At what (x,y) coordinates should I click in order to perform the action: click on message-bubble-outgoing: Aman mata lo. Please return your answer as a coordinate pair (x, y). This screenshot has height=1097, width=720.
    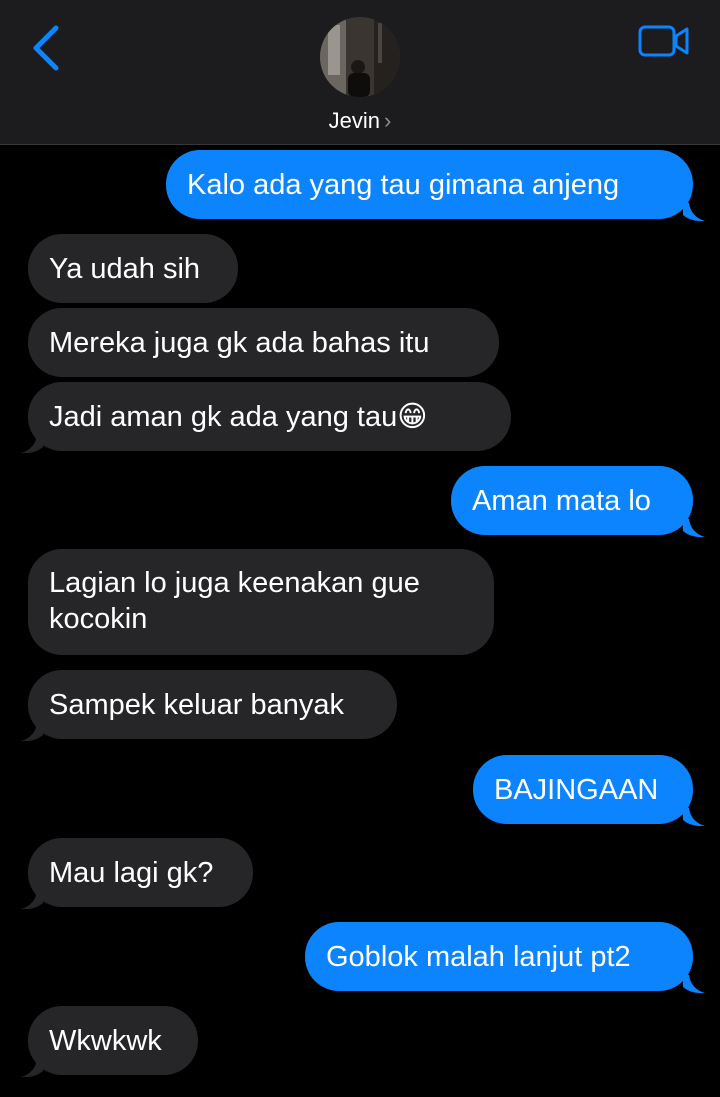
    Looking at the image, I should click on (572, 500).